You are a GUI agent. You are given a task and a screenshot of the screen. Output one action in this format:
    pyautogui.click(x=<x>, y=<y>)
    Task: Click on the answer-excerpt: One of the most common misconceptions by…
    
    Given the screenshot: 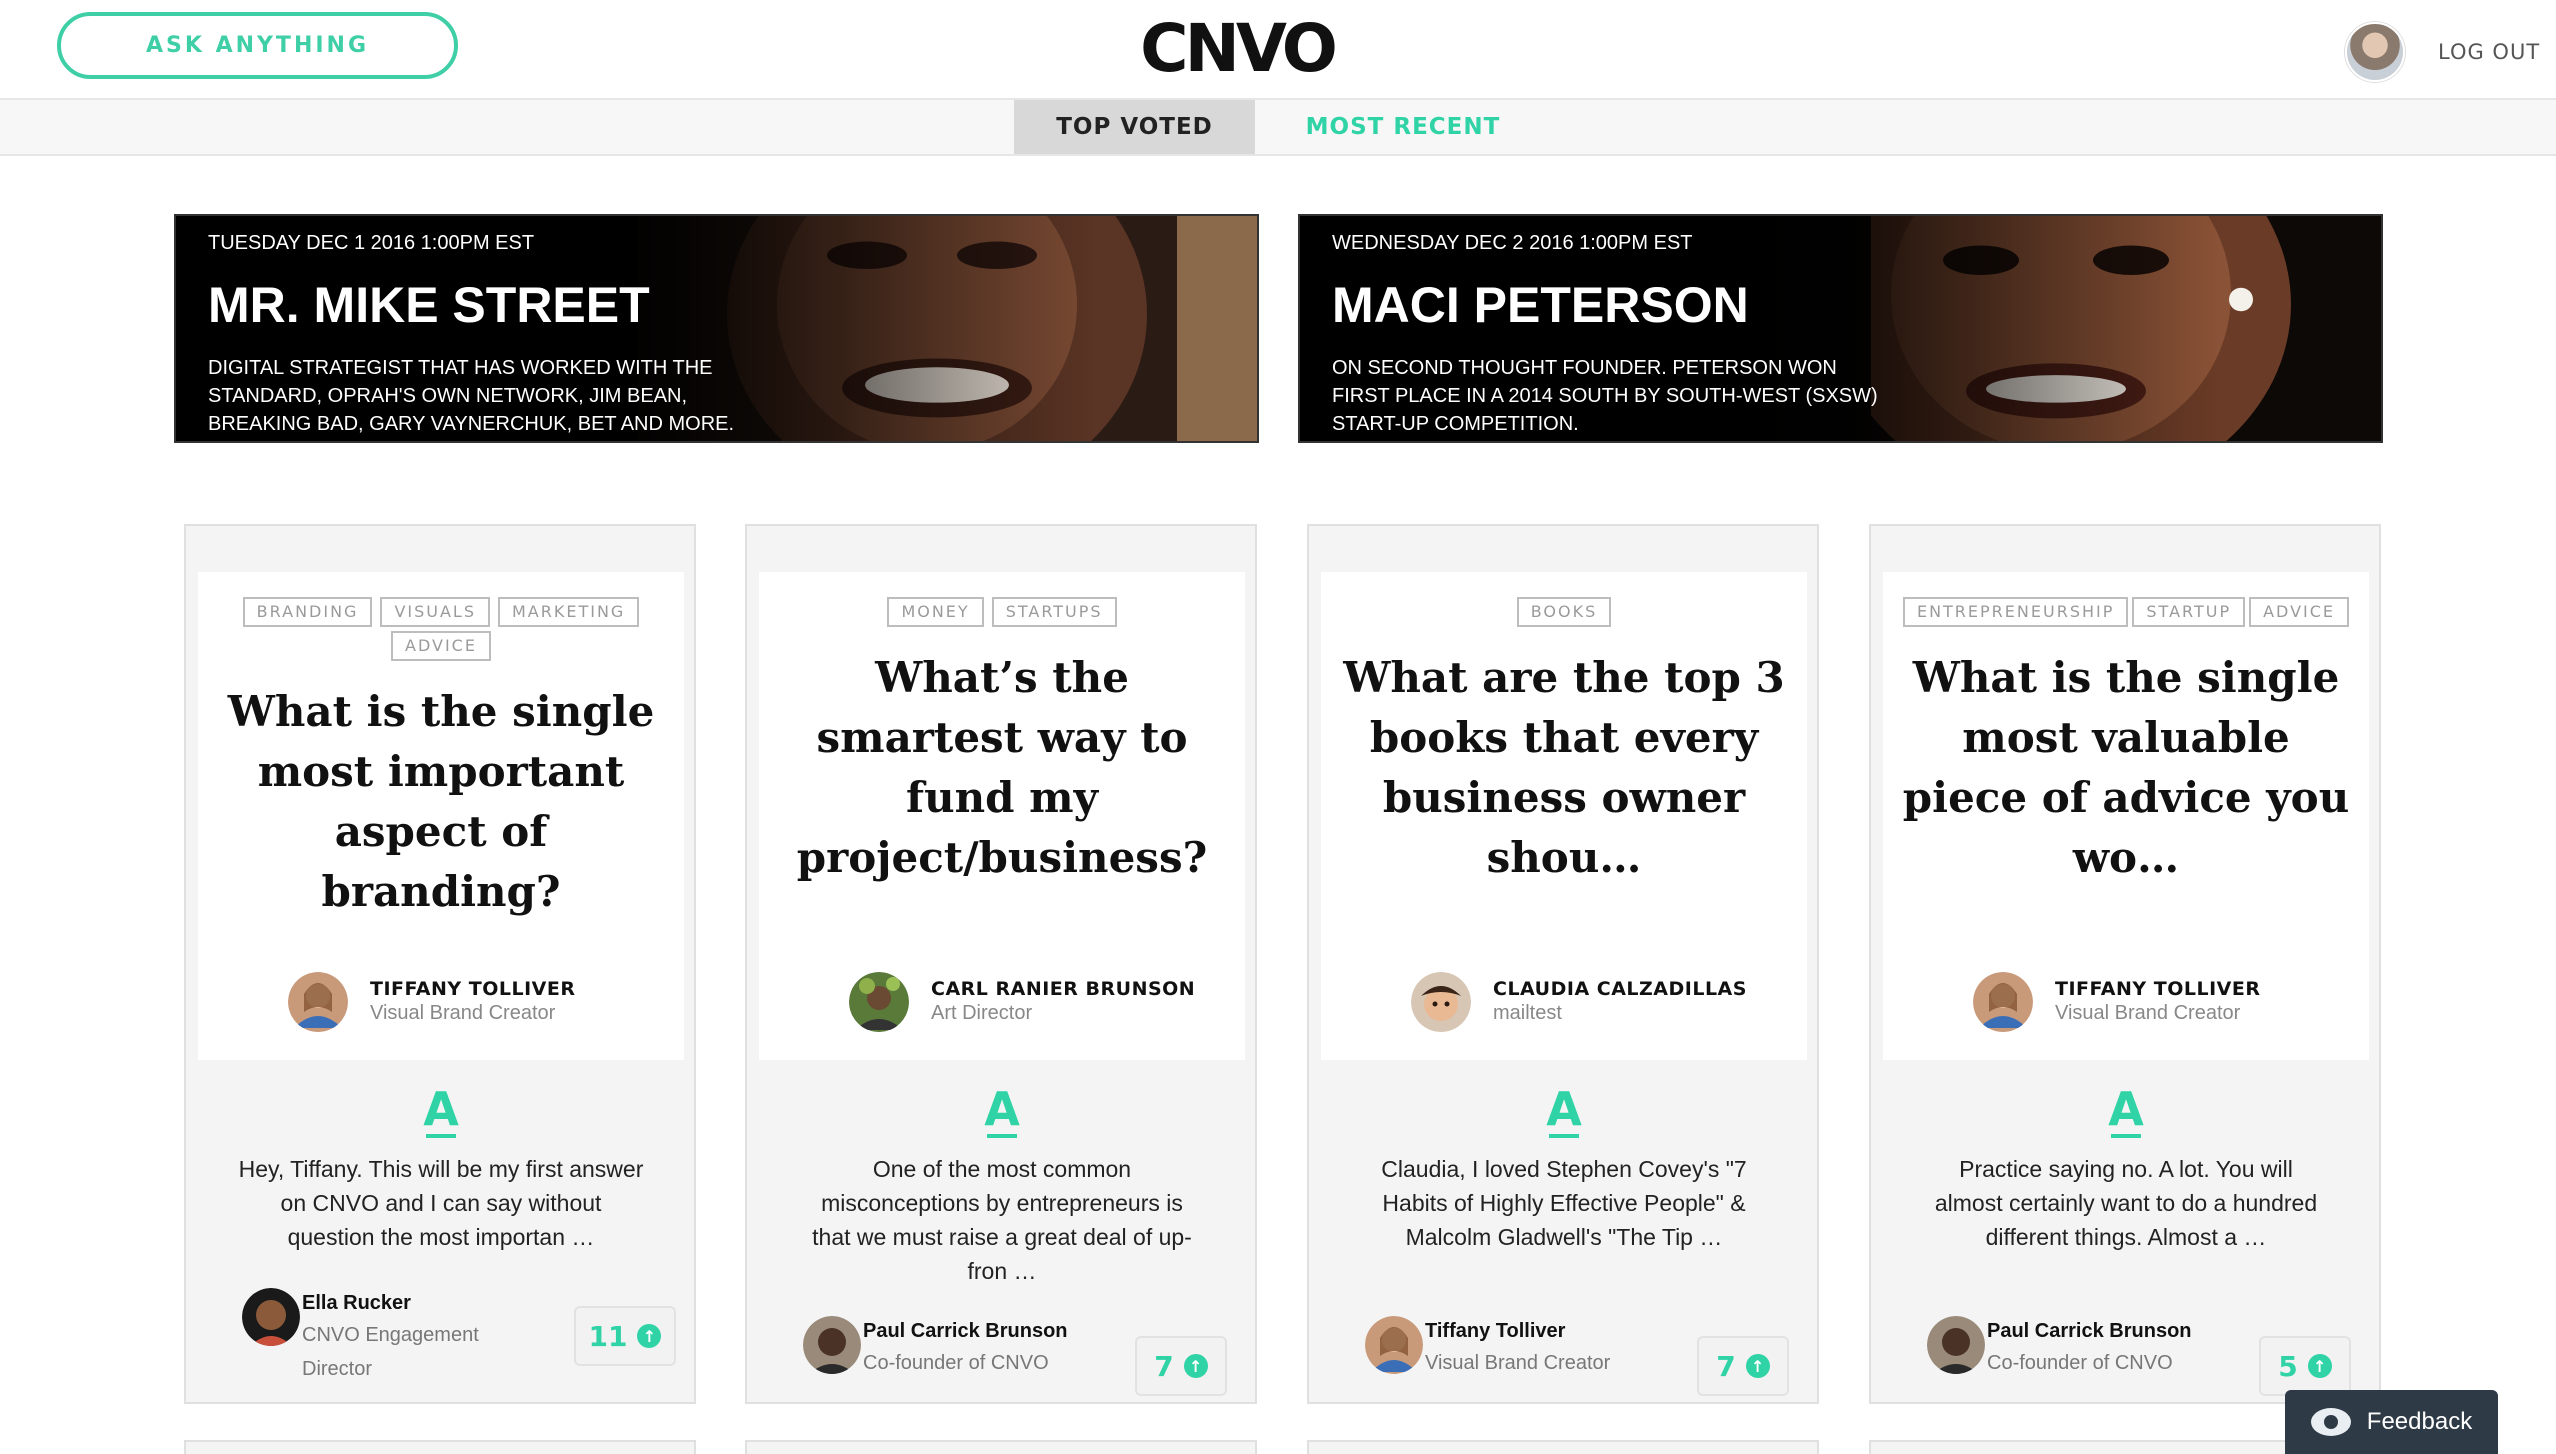 What is the action you would take?
    pyautogui.click(x=1002, y=1220)
    